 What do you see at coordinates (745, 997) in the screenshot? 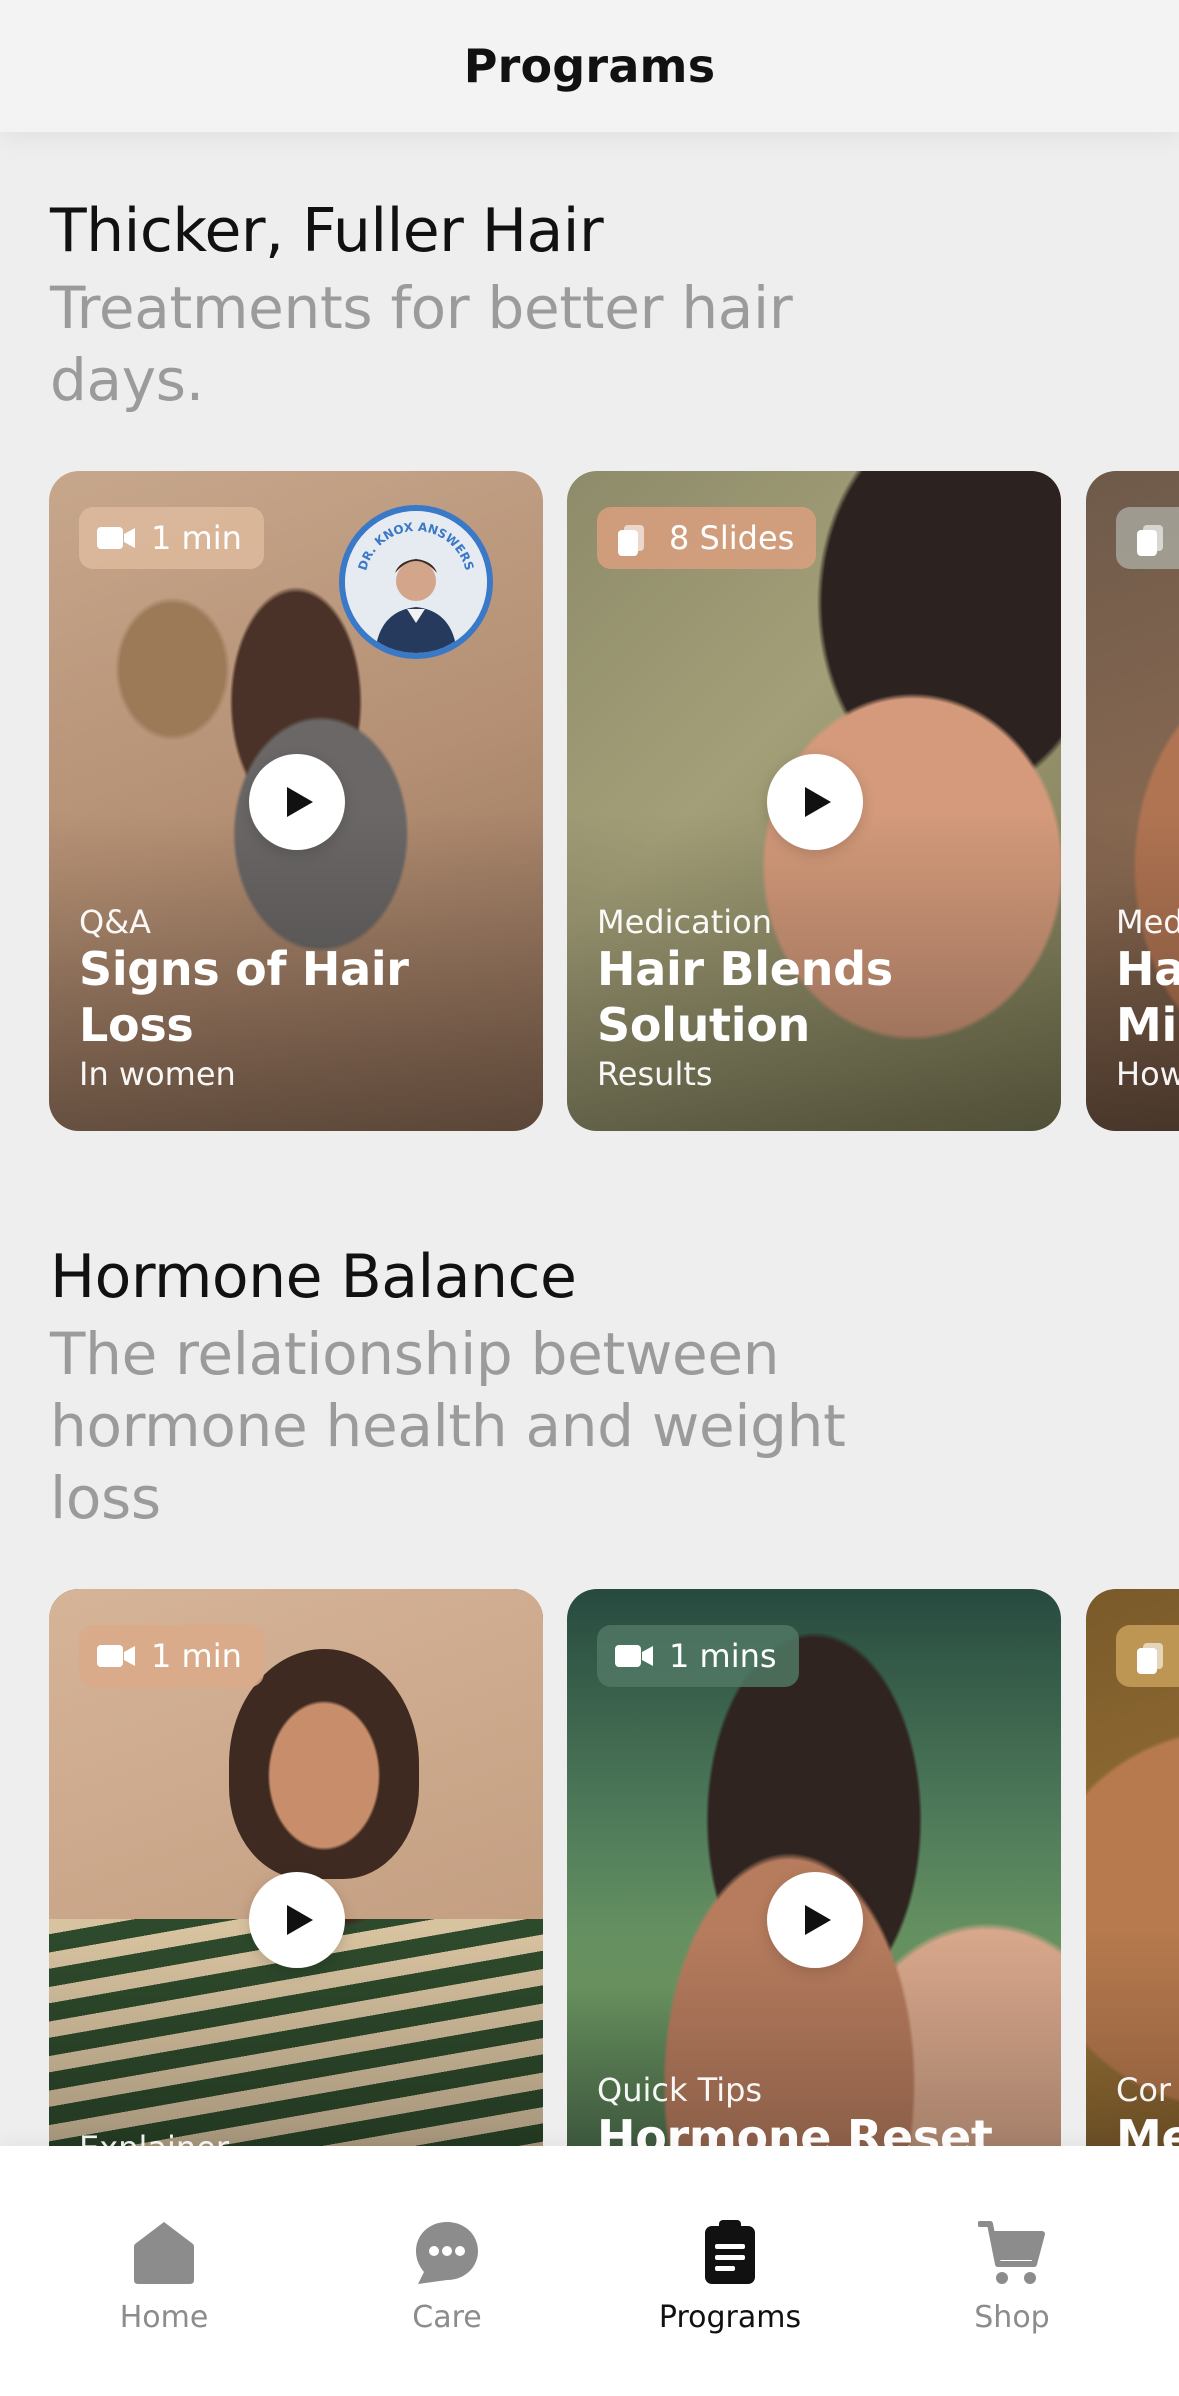
I see `card-title: Hair Blends Solution` at bounding box center [745, 997].